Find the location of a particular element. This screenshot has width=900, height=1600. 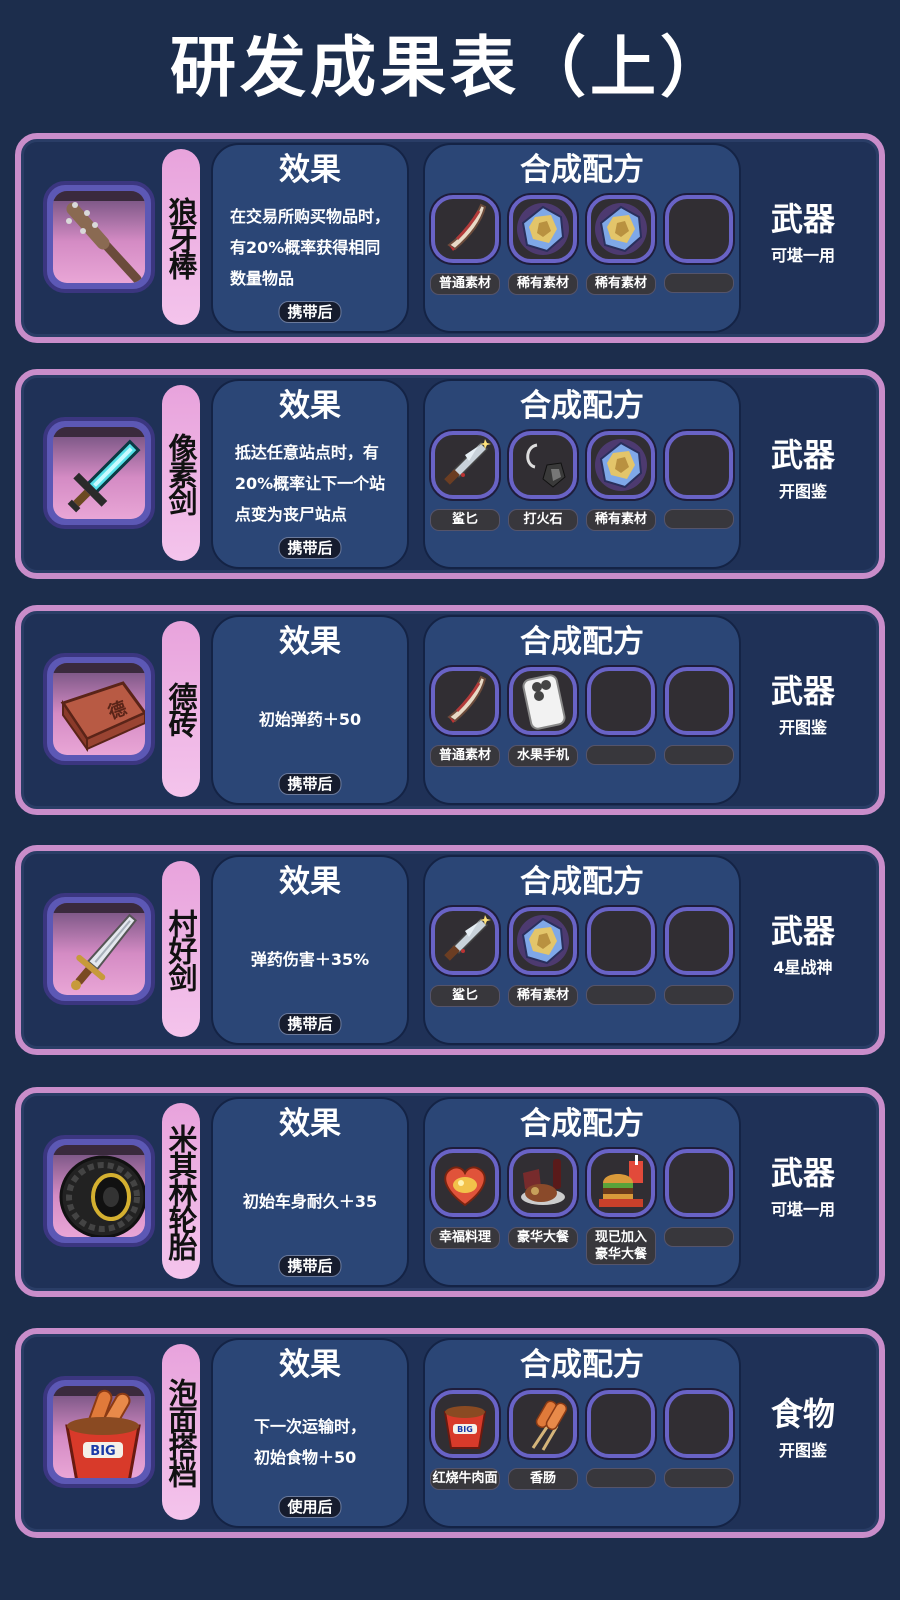

effect-description: 初始弹药＋50 is located at coordinates (310, 719).